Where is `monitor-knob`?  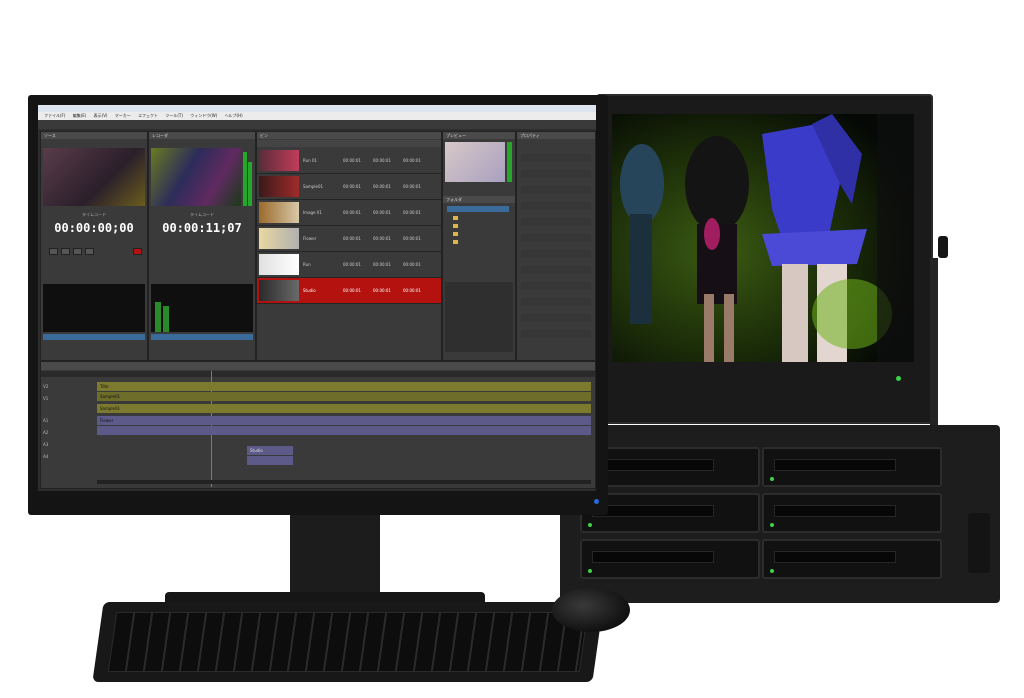
monitor-knob is located at coordinates (943, 247).